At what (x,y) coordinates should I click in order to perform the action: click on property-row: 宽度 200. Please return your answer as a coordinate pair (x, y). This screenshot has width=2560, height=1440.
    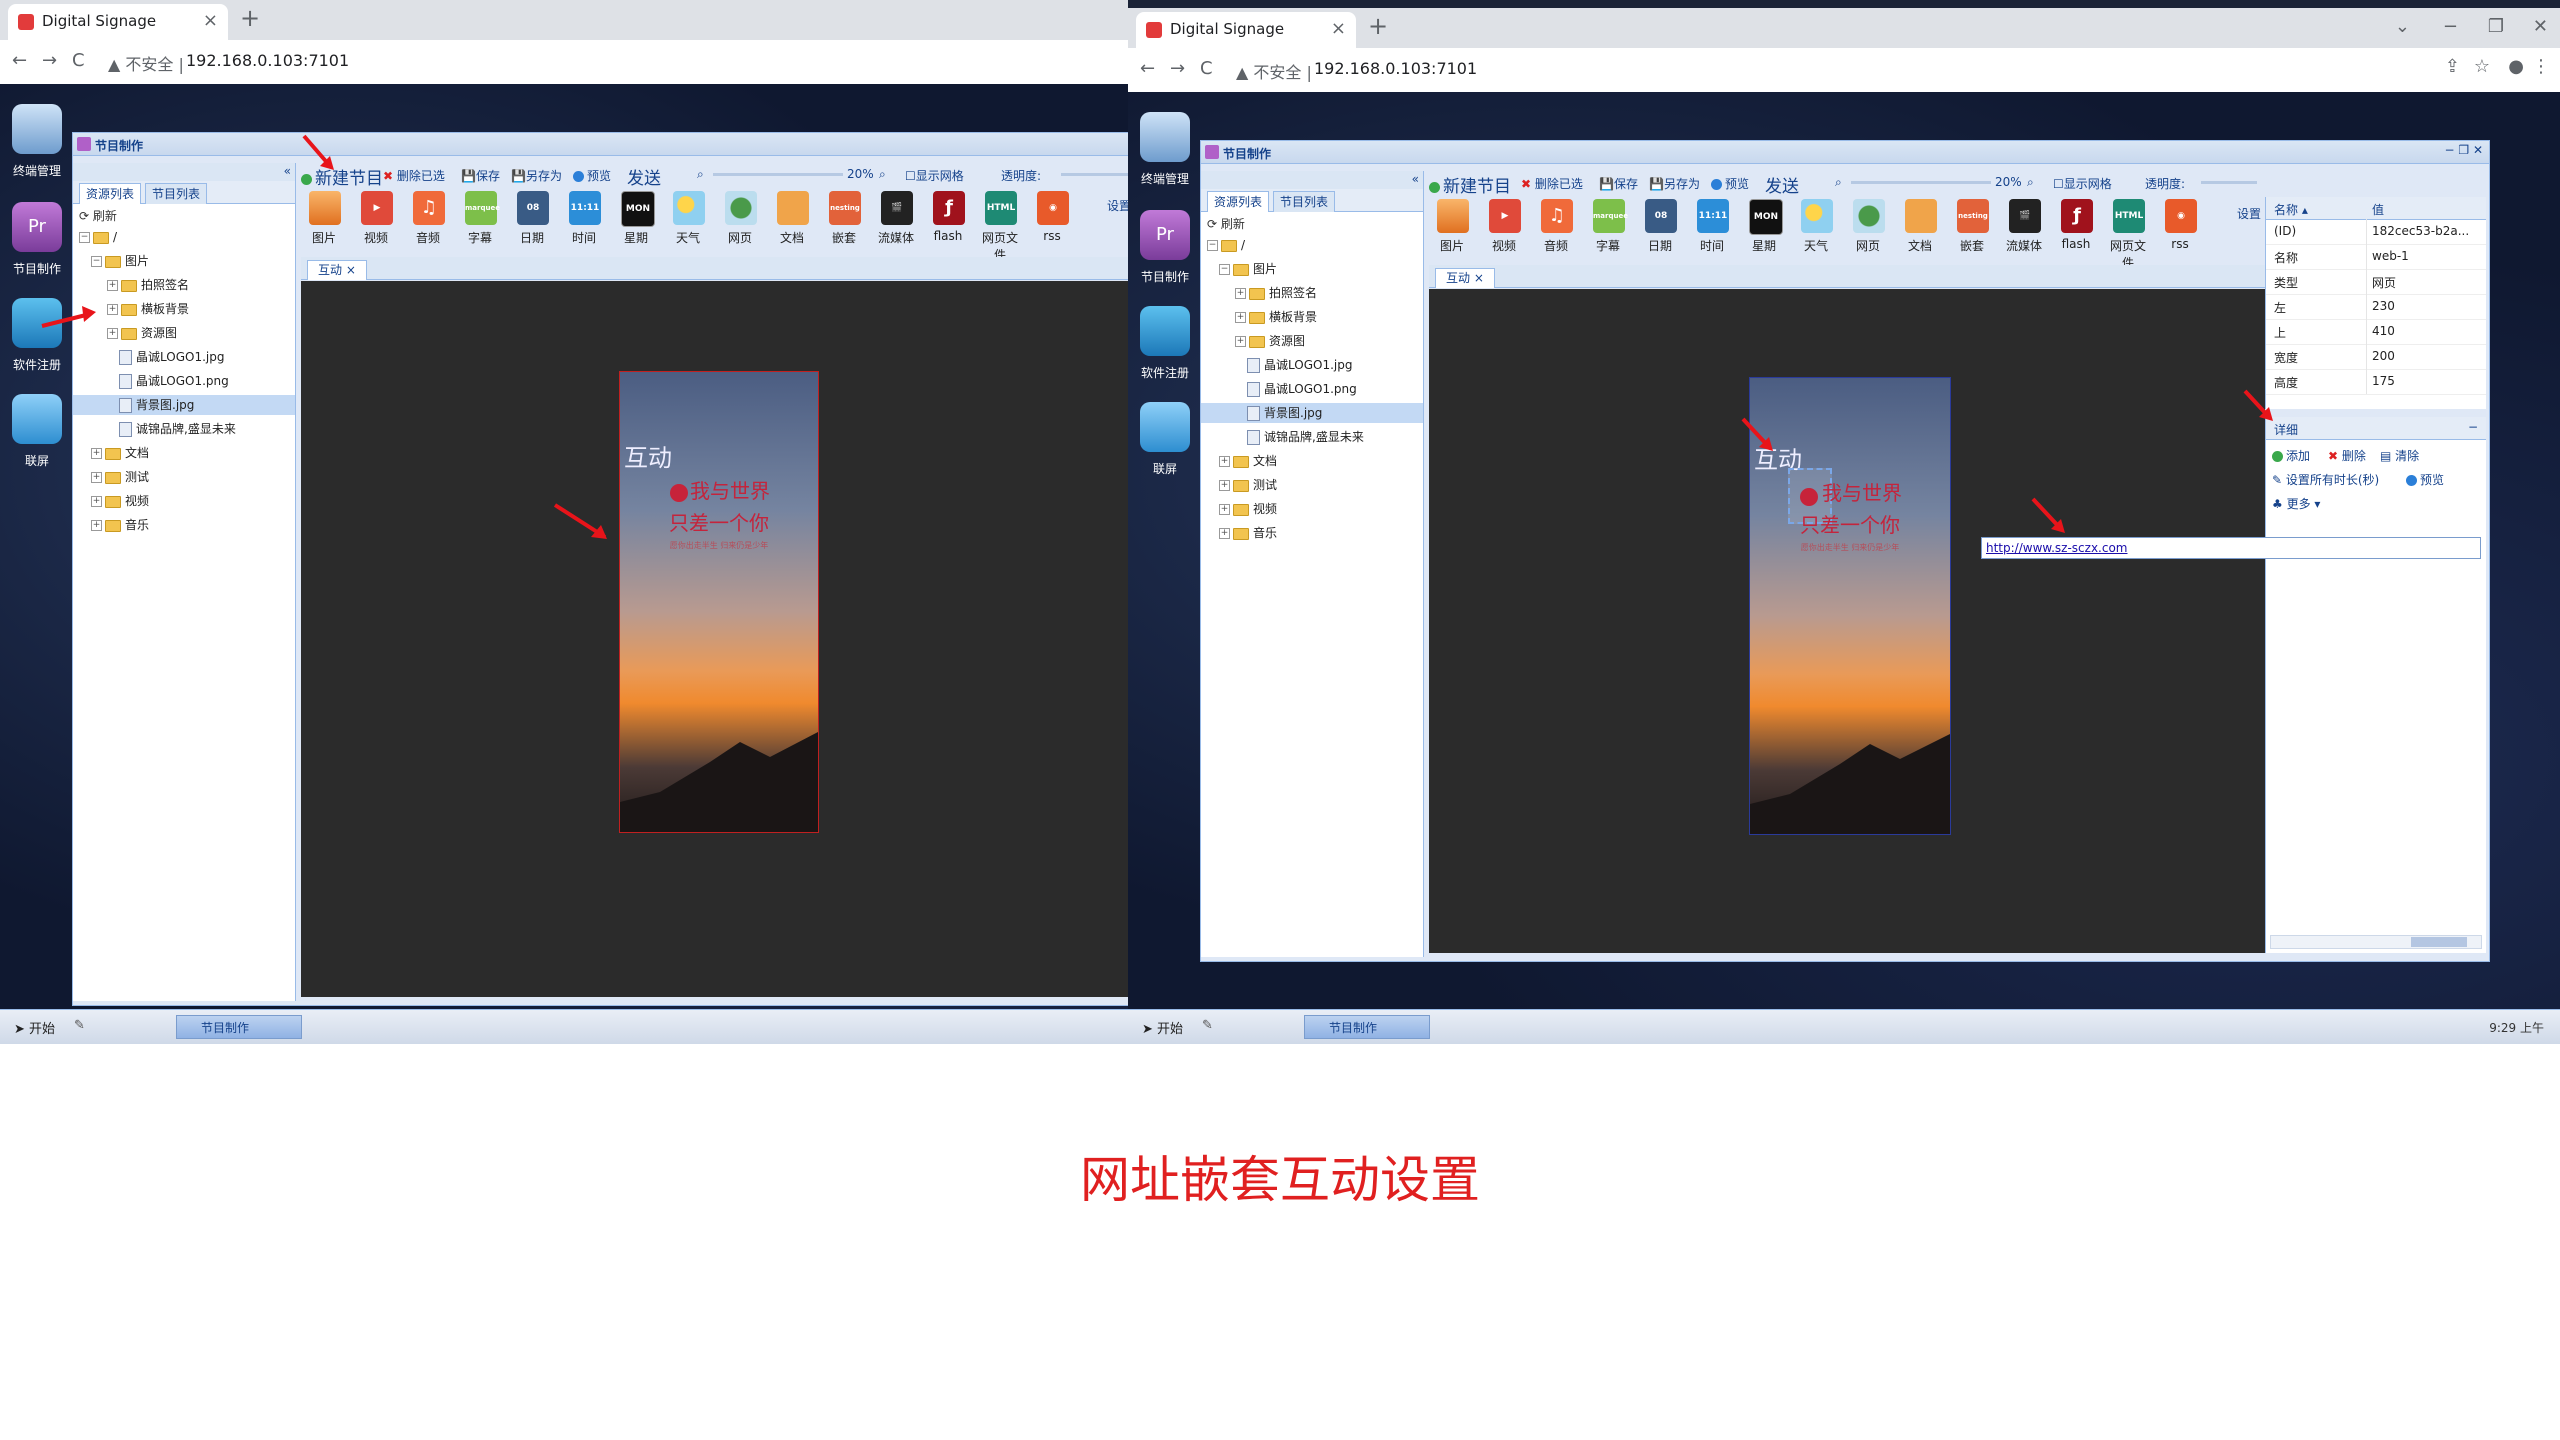
    Looking at the image, I should click on (2376, 357).